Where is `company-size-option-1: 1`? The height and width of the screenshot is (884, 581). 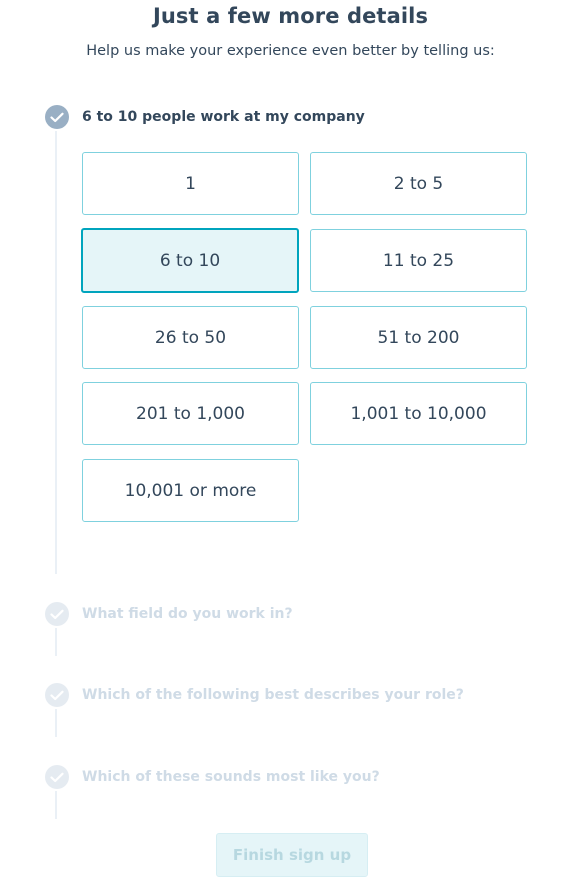 company-size-option-1: 1 is located at coordinates (190, 183).